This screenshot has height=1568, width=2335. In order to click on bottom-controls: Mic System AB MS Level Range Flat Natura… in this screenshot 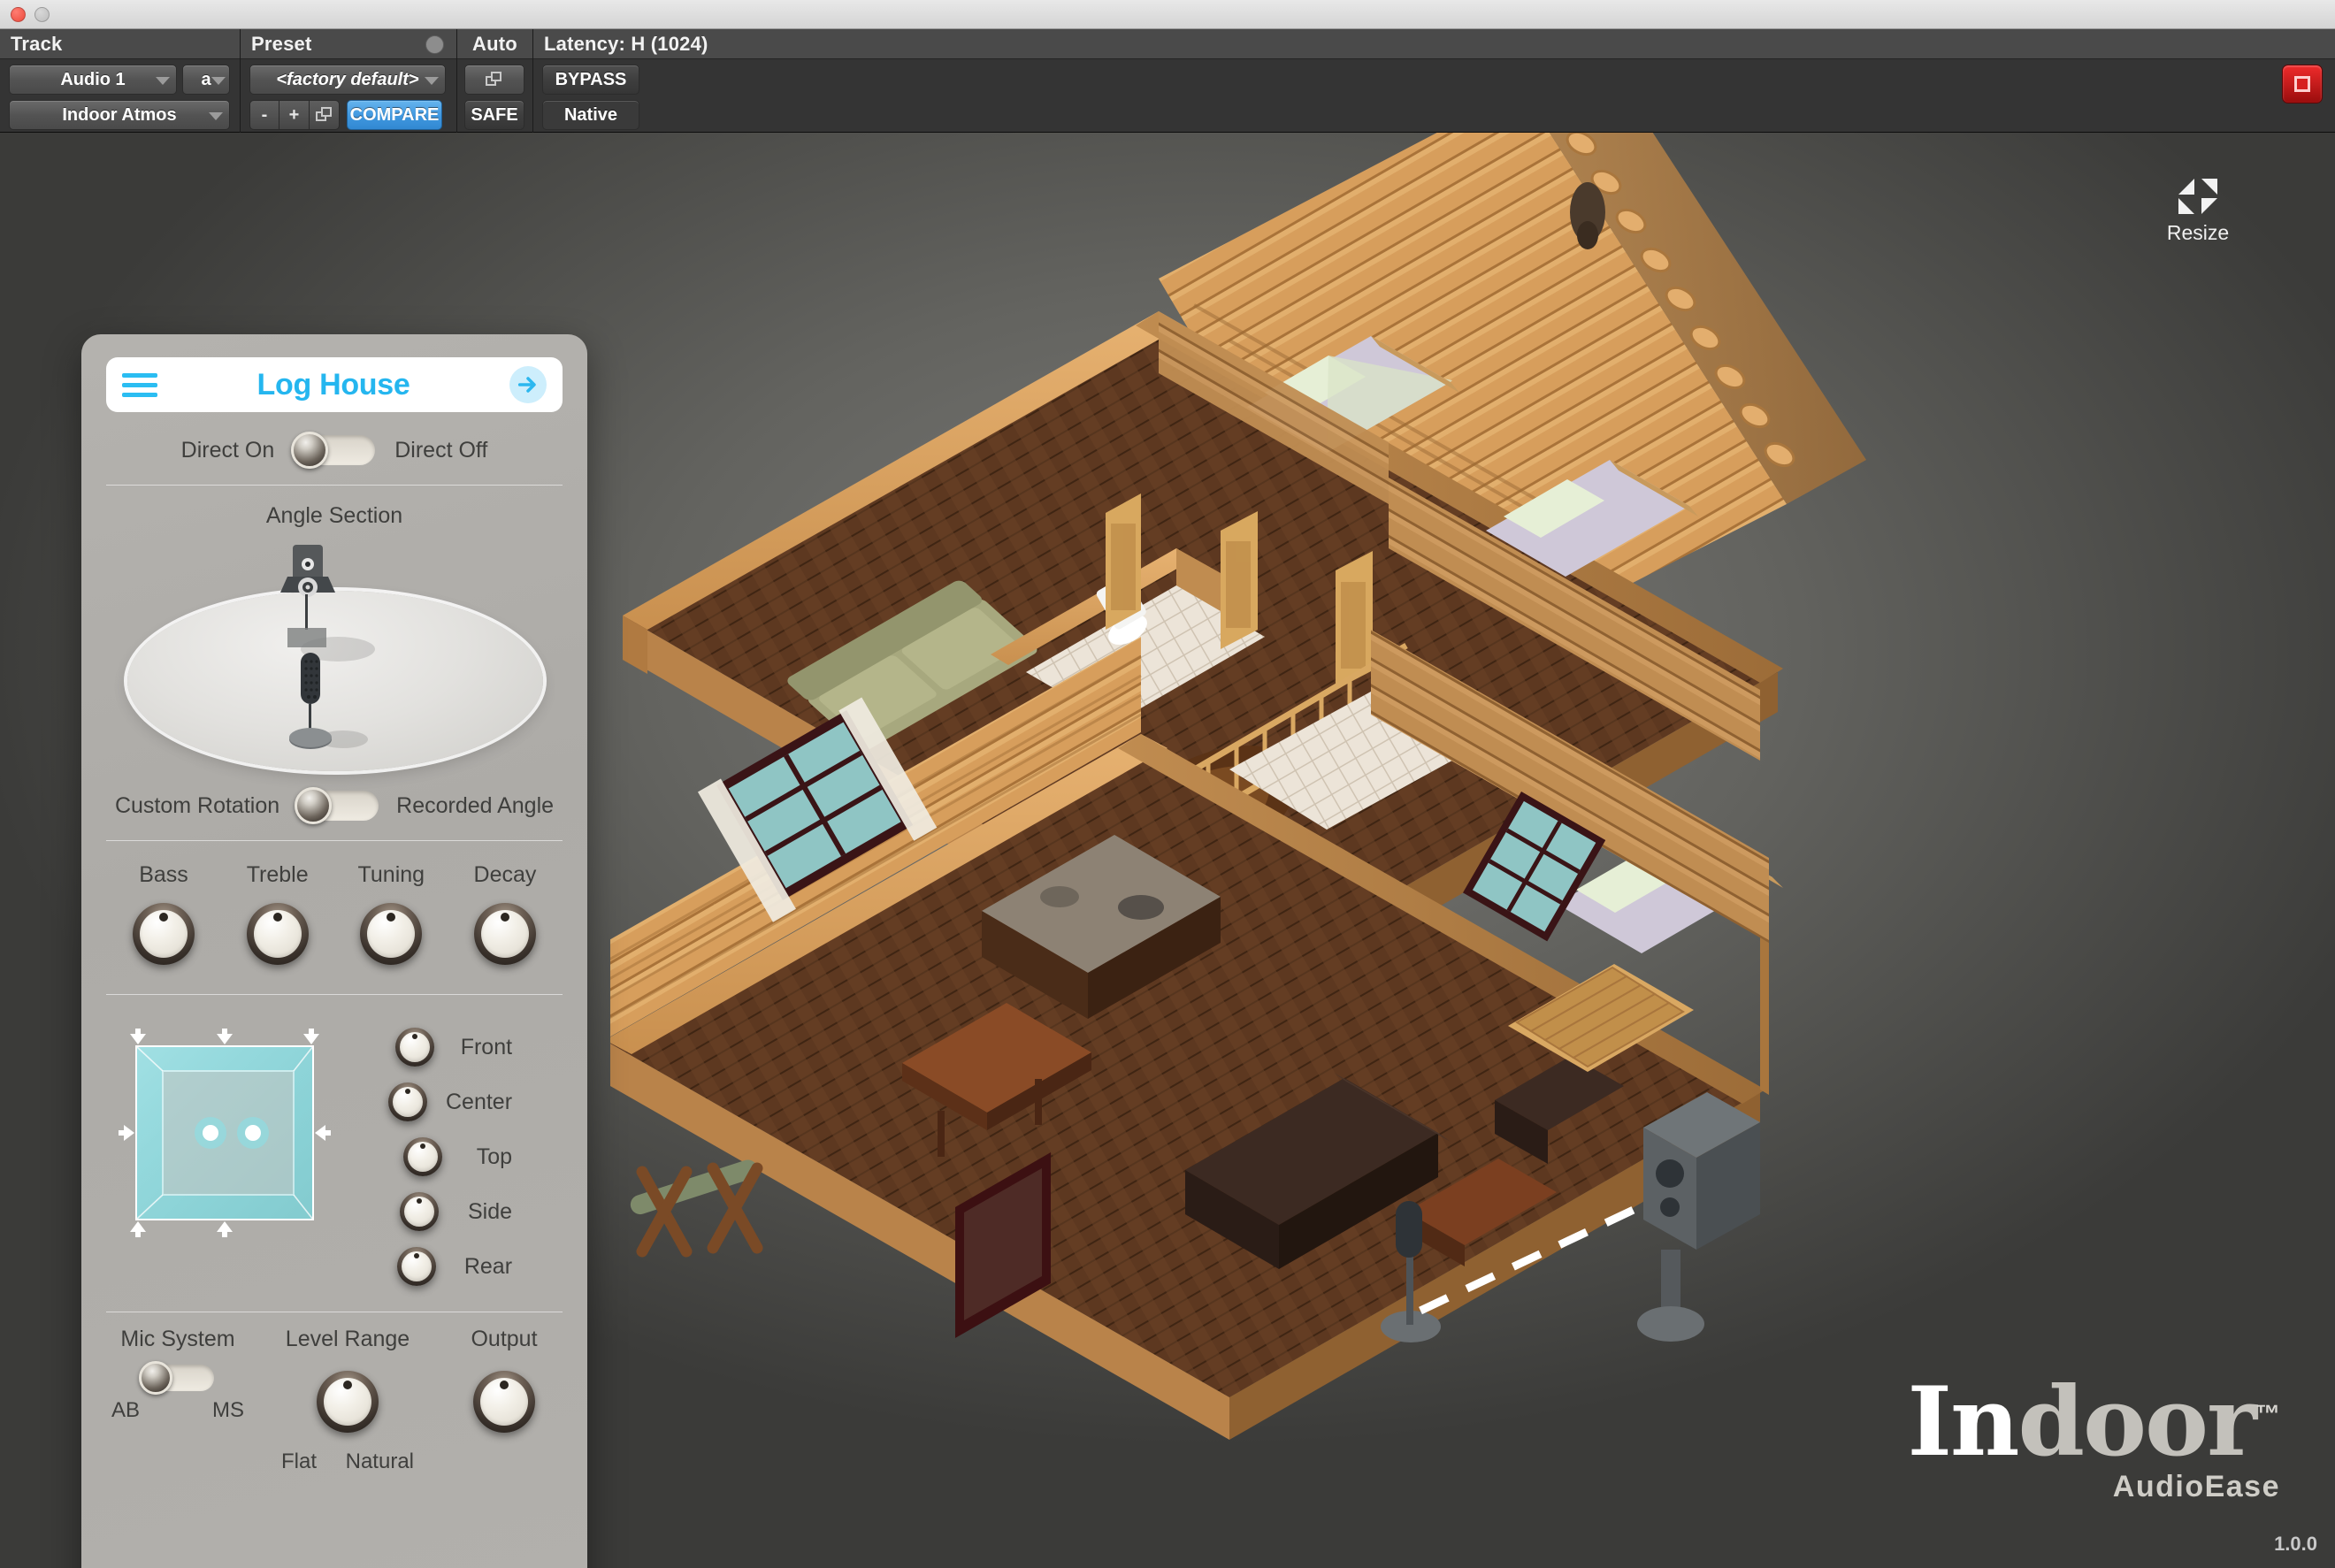, I will do `click(335, 1400)`.